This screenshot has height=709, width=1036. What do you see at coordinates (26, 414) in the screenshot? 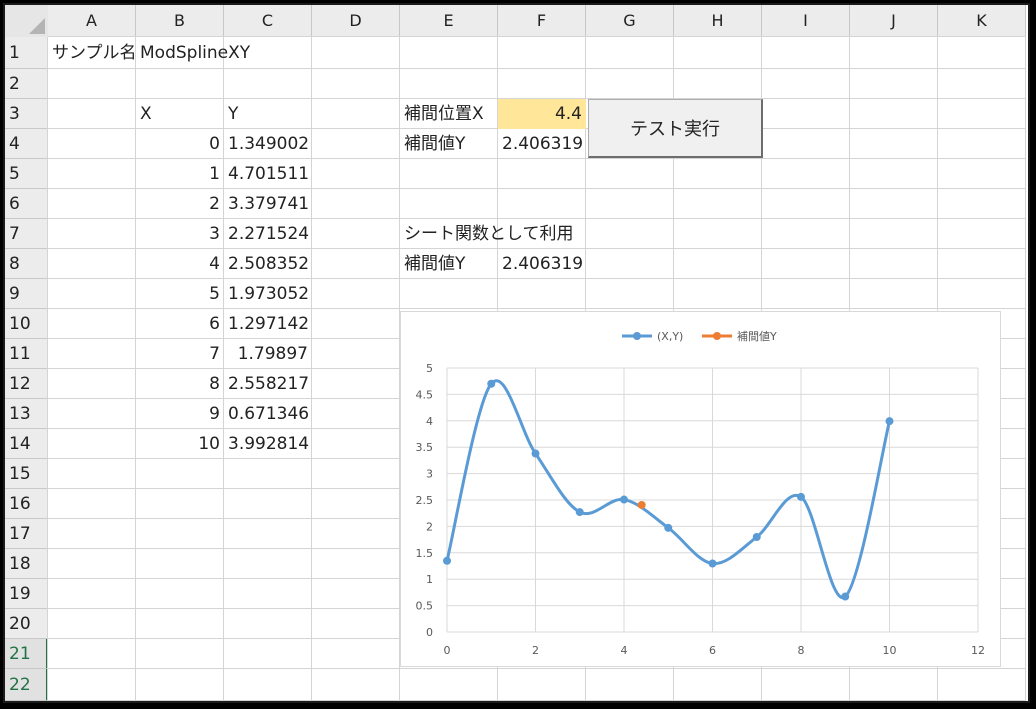
I see `row-header-13: 13` at bounding box center [26, 414].